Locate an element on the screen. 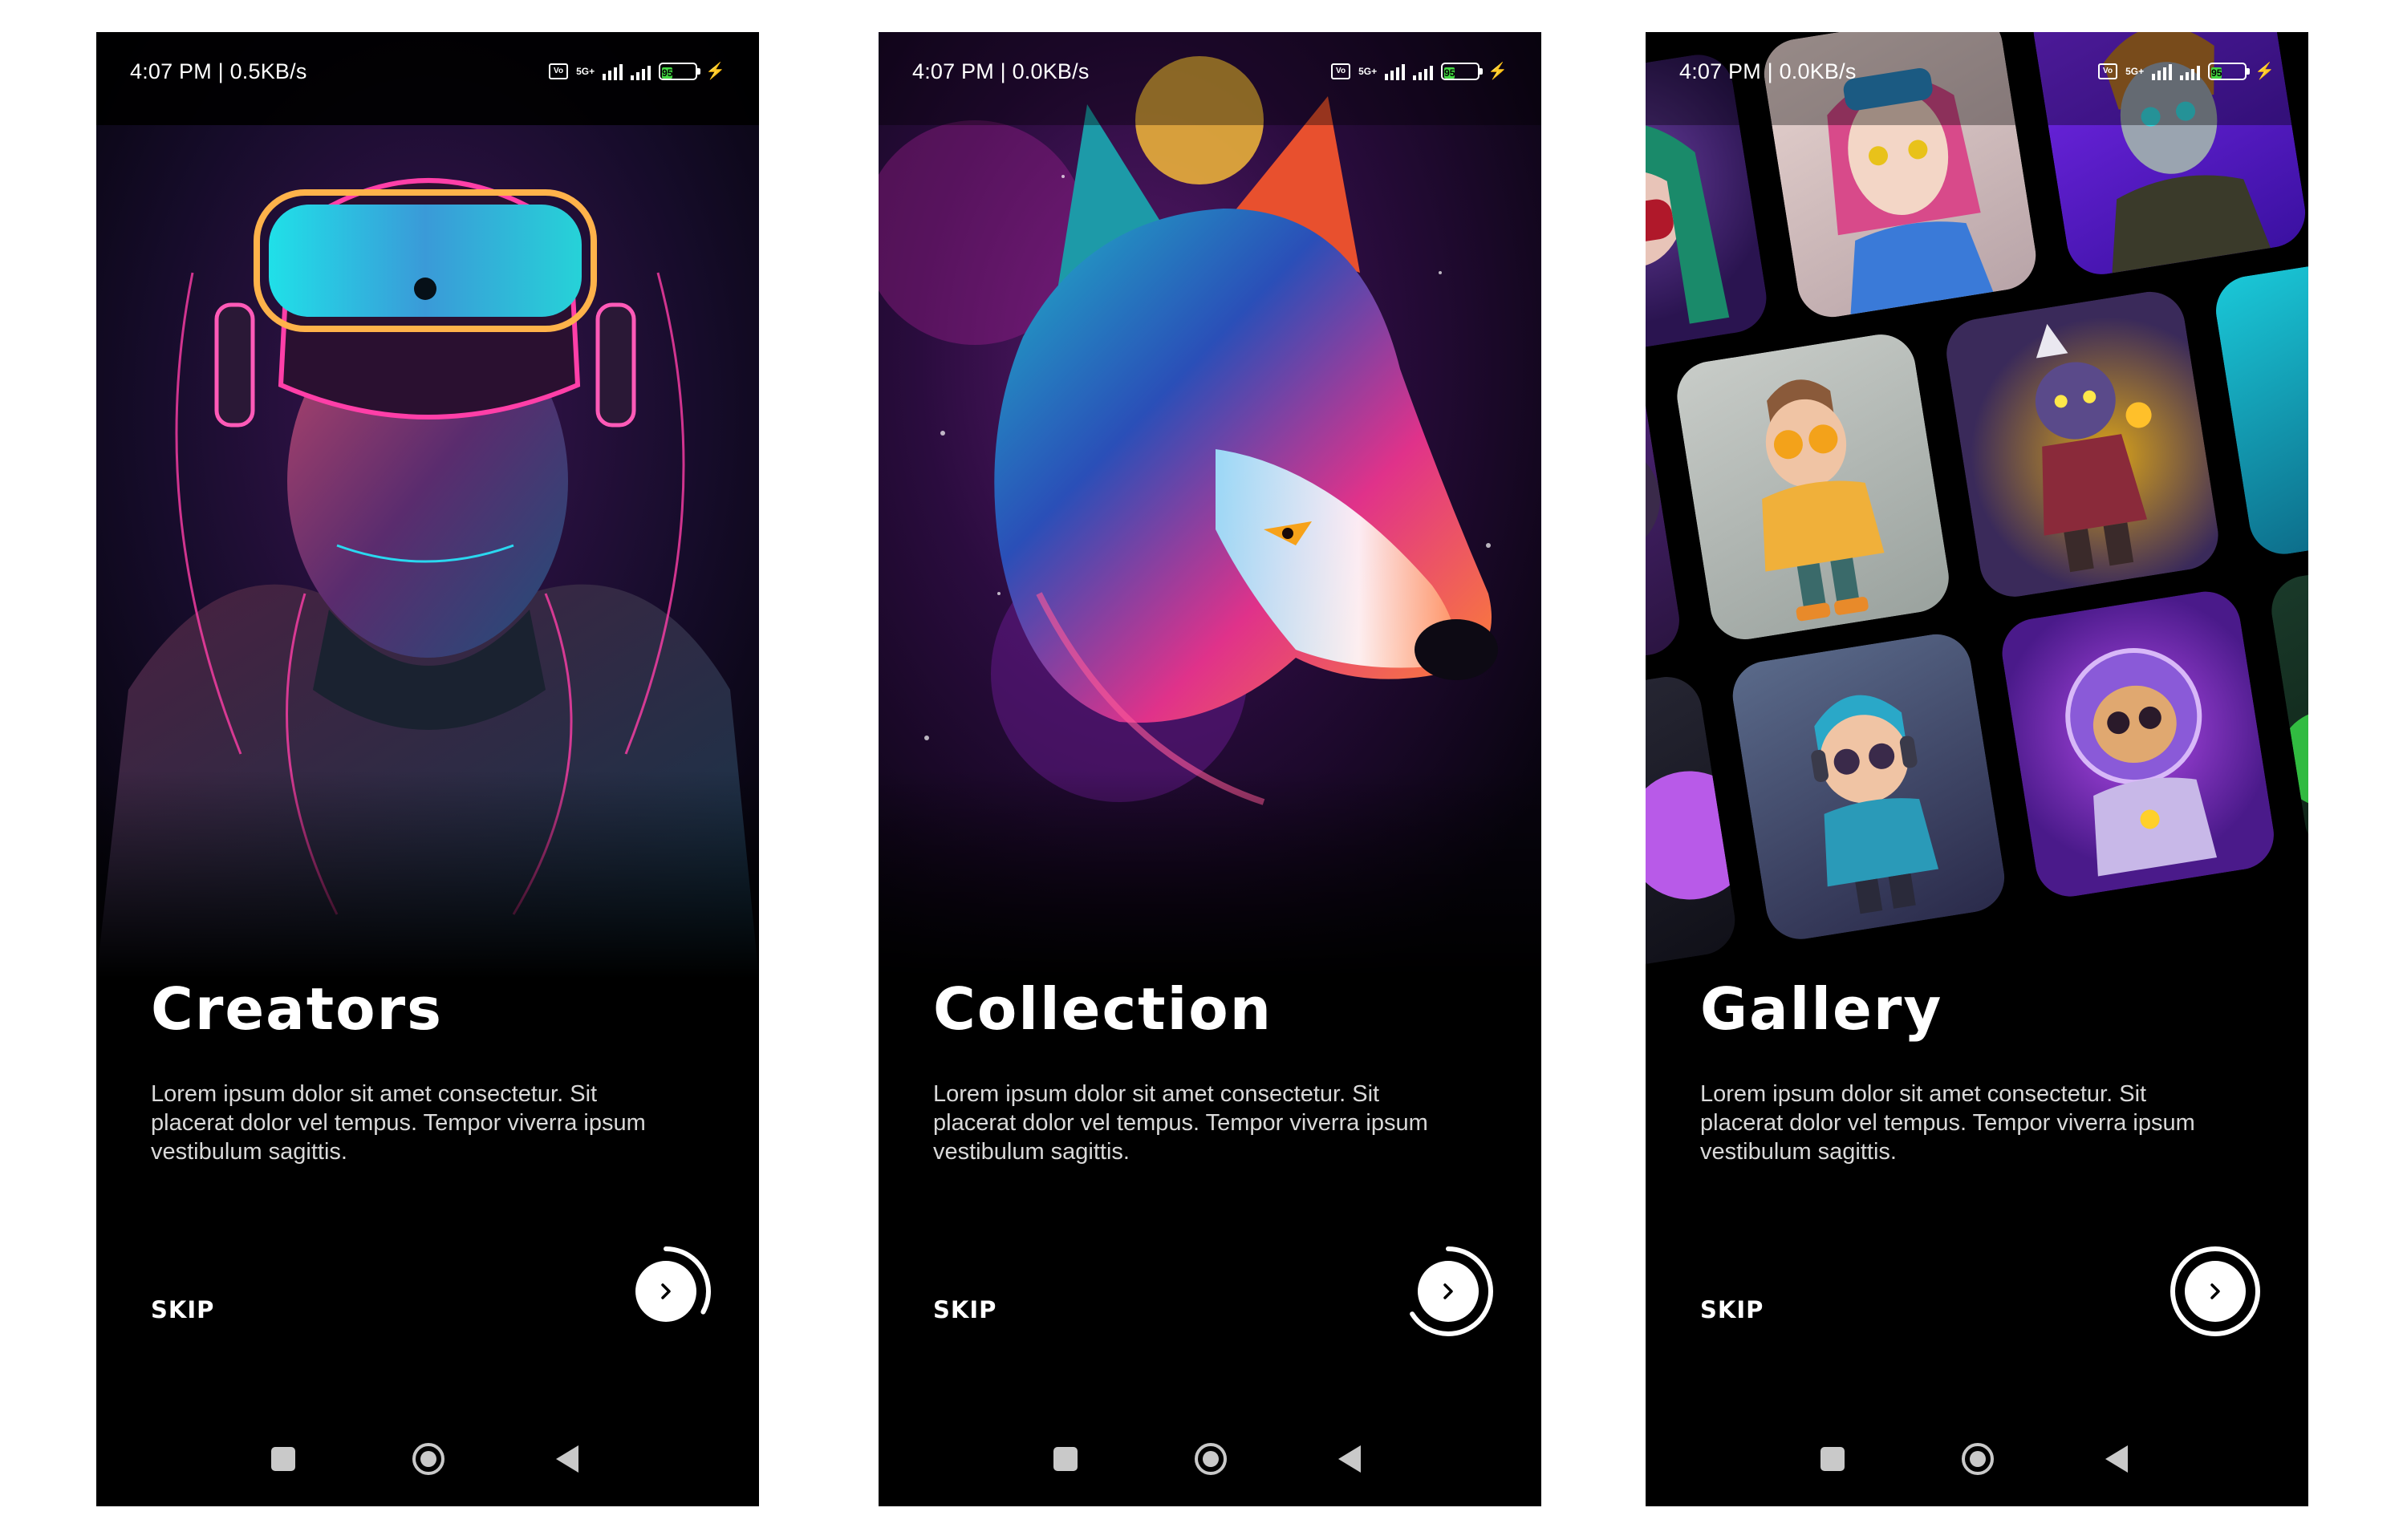 The height and width of the screenshot is (1540, 2407). status-bar: 4:07 PM | 0.5KB/s Vo 5G+ 95 ⚡ is located at coordinates (428, 78).